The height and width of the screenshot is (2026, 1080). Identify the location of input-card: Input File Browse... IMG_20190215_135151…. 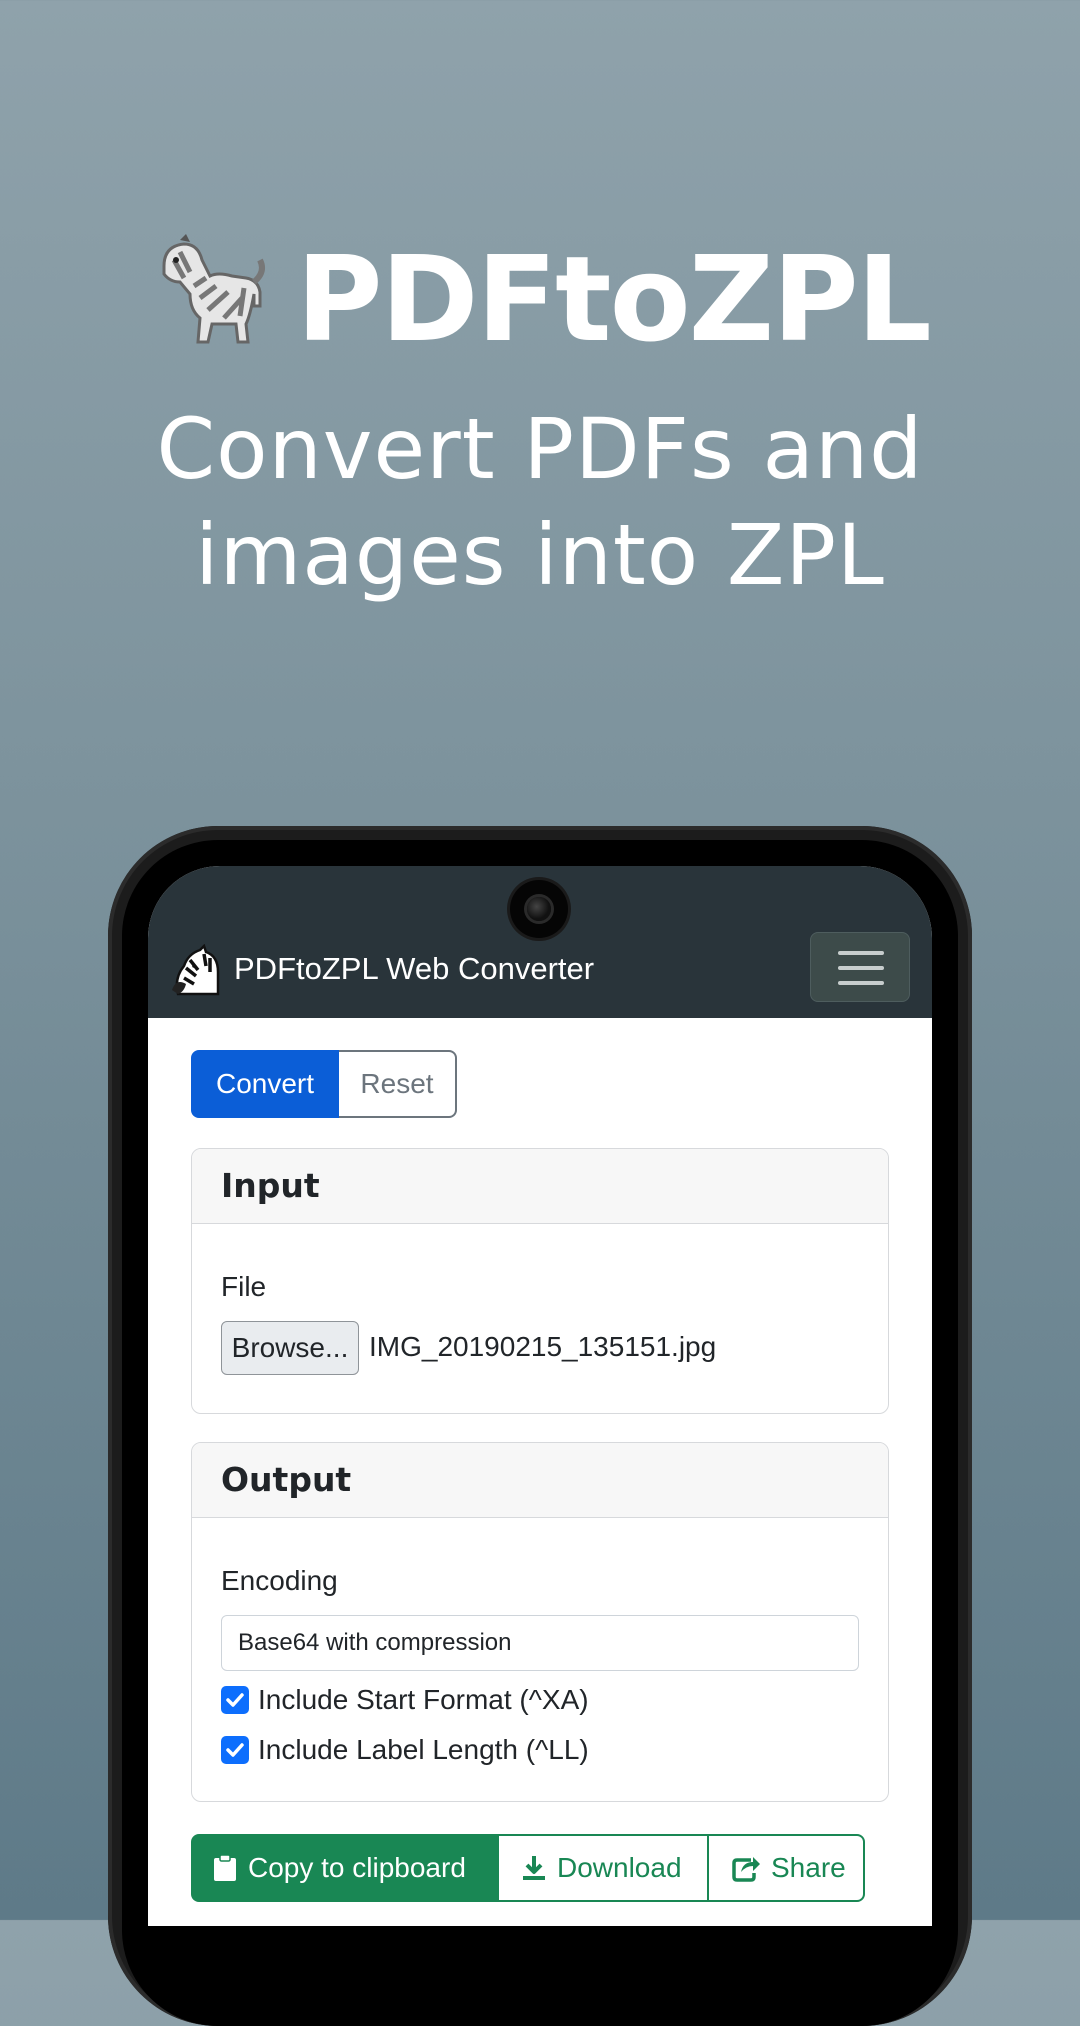
(540, 1281).